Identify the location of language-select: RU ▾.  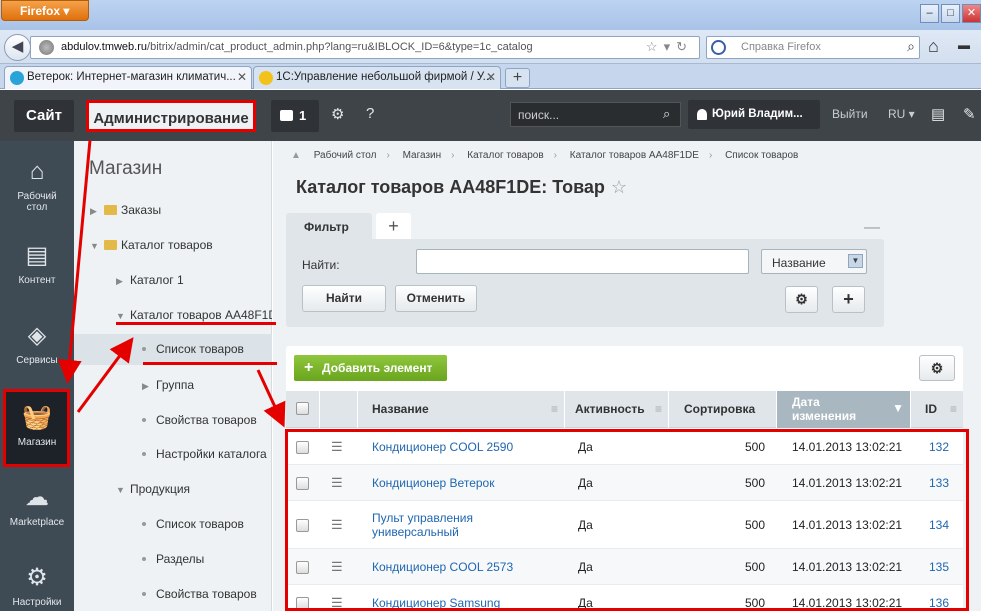
(901, 114).